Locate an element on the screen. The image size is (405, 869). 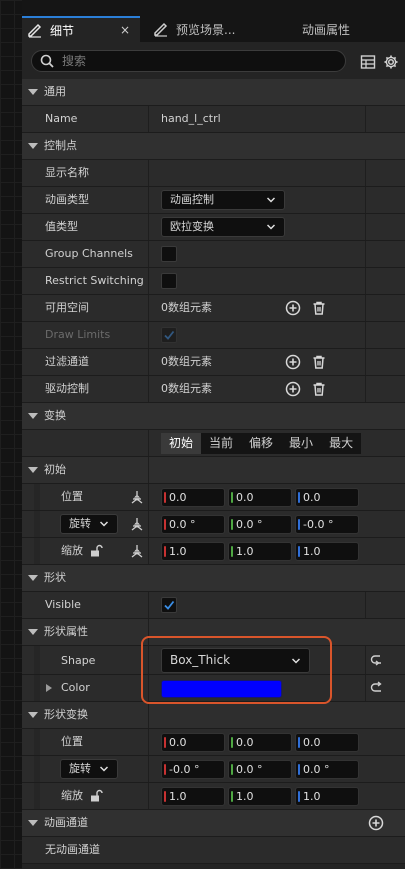
rotation-y-field: 0.0 ° is located at coordinates (260, 524).